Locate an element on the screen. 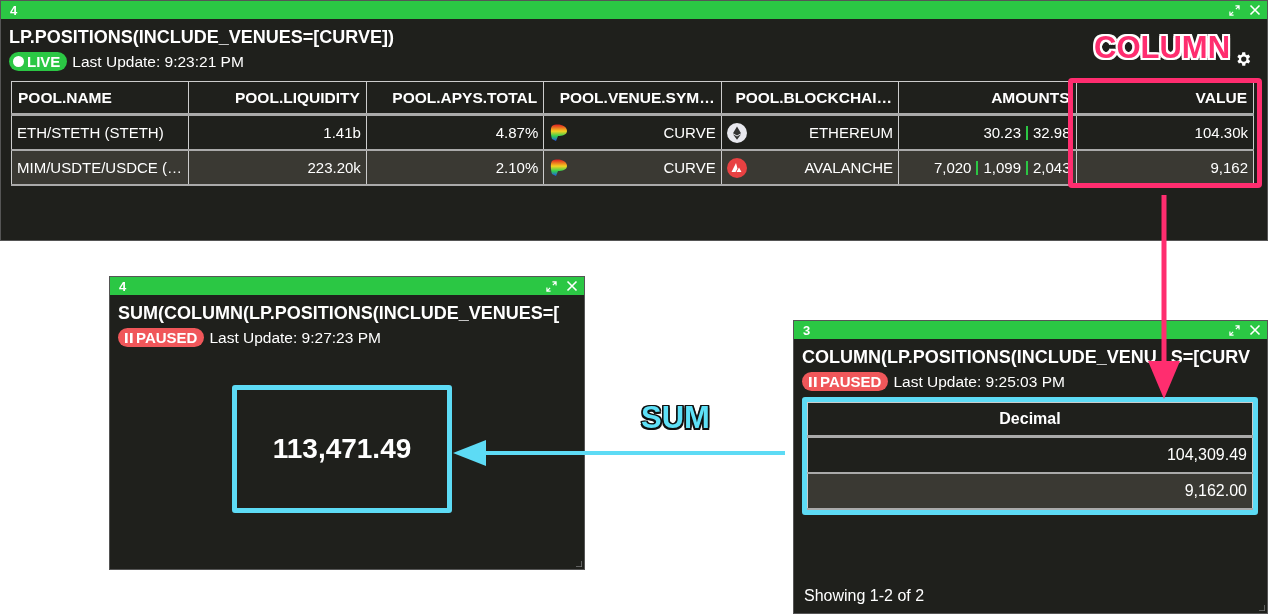 The height and width of the screenshot is (614, 1268). triangle-logo-icon is located at coordinates (736, 167).